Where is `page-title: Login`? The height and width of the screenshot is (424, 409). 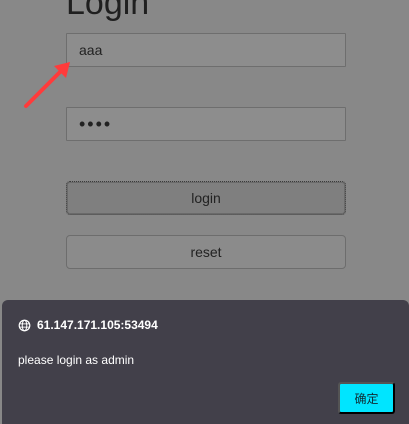 page-title: Login is located at coordinates (108, 11).